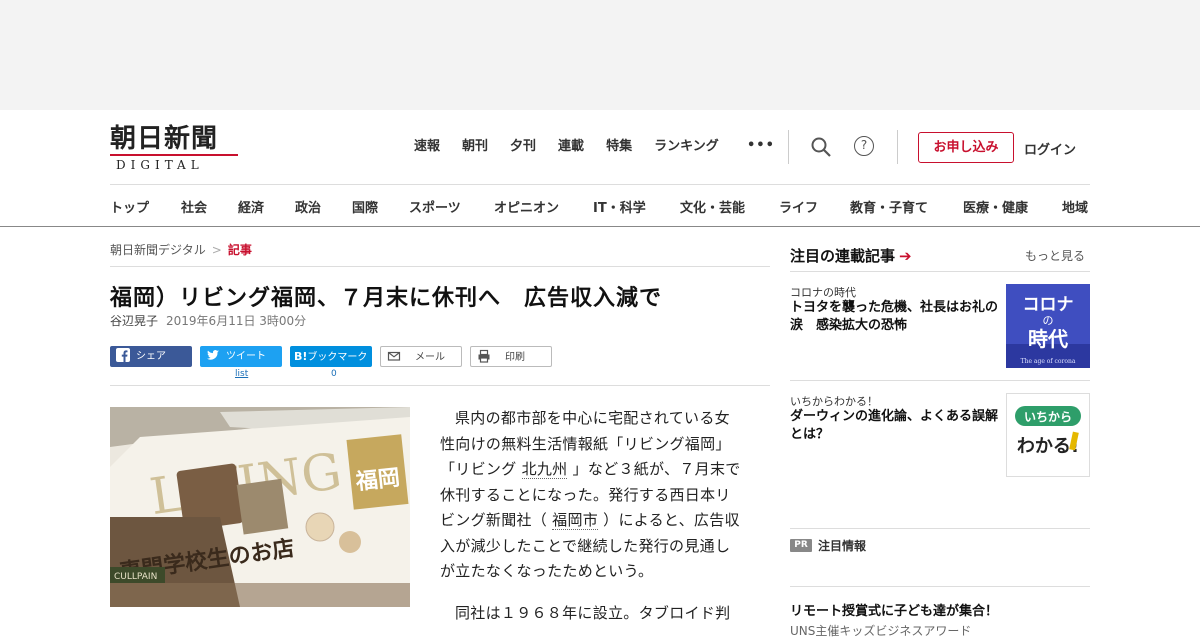 The image size is (1200, 642). Describe the element at coordinates (821, 147) in the screenshot. I see `search-icon` at that location.